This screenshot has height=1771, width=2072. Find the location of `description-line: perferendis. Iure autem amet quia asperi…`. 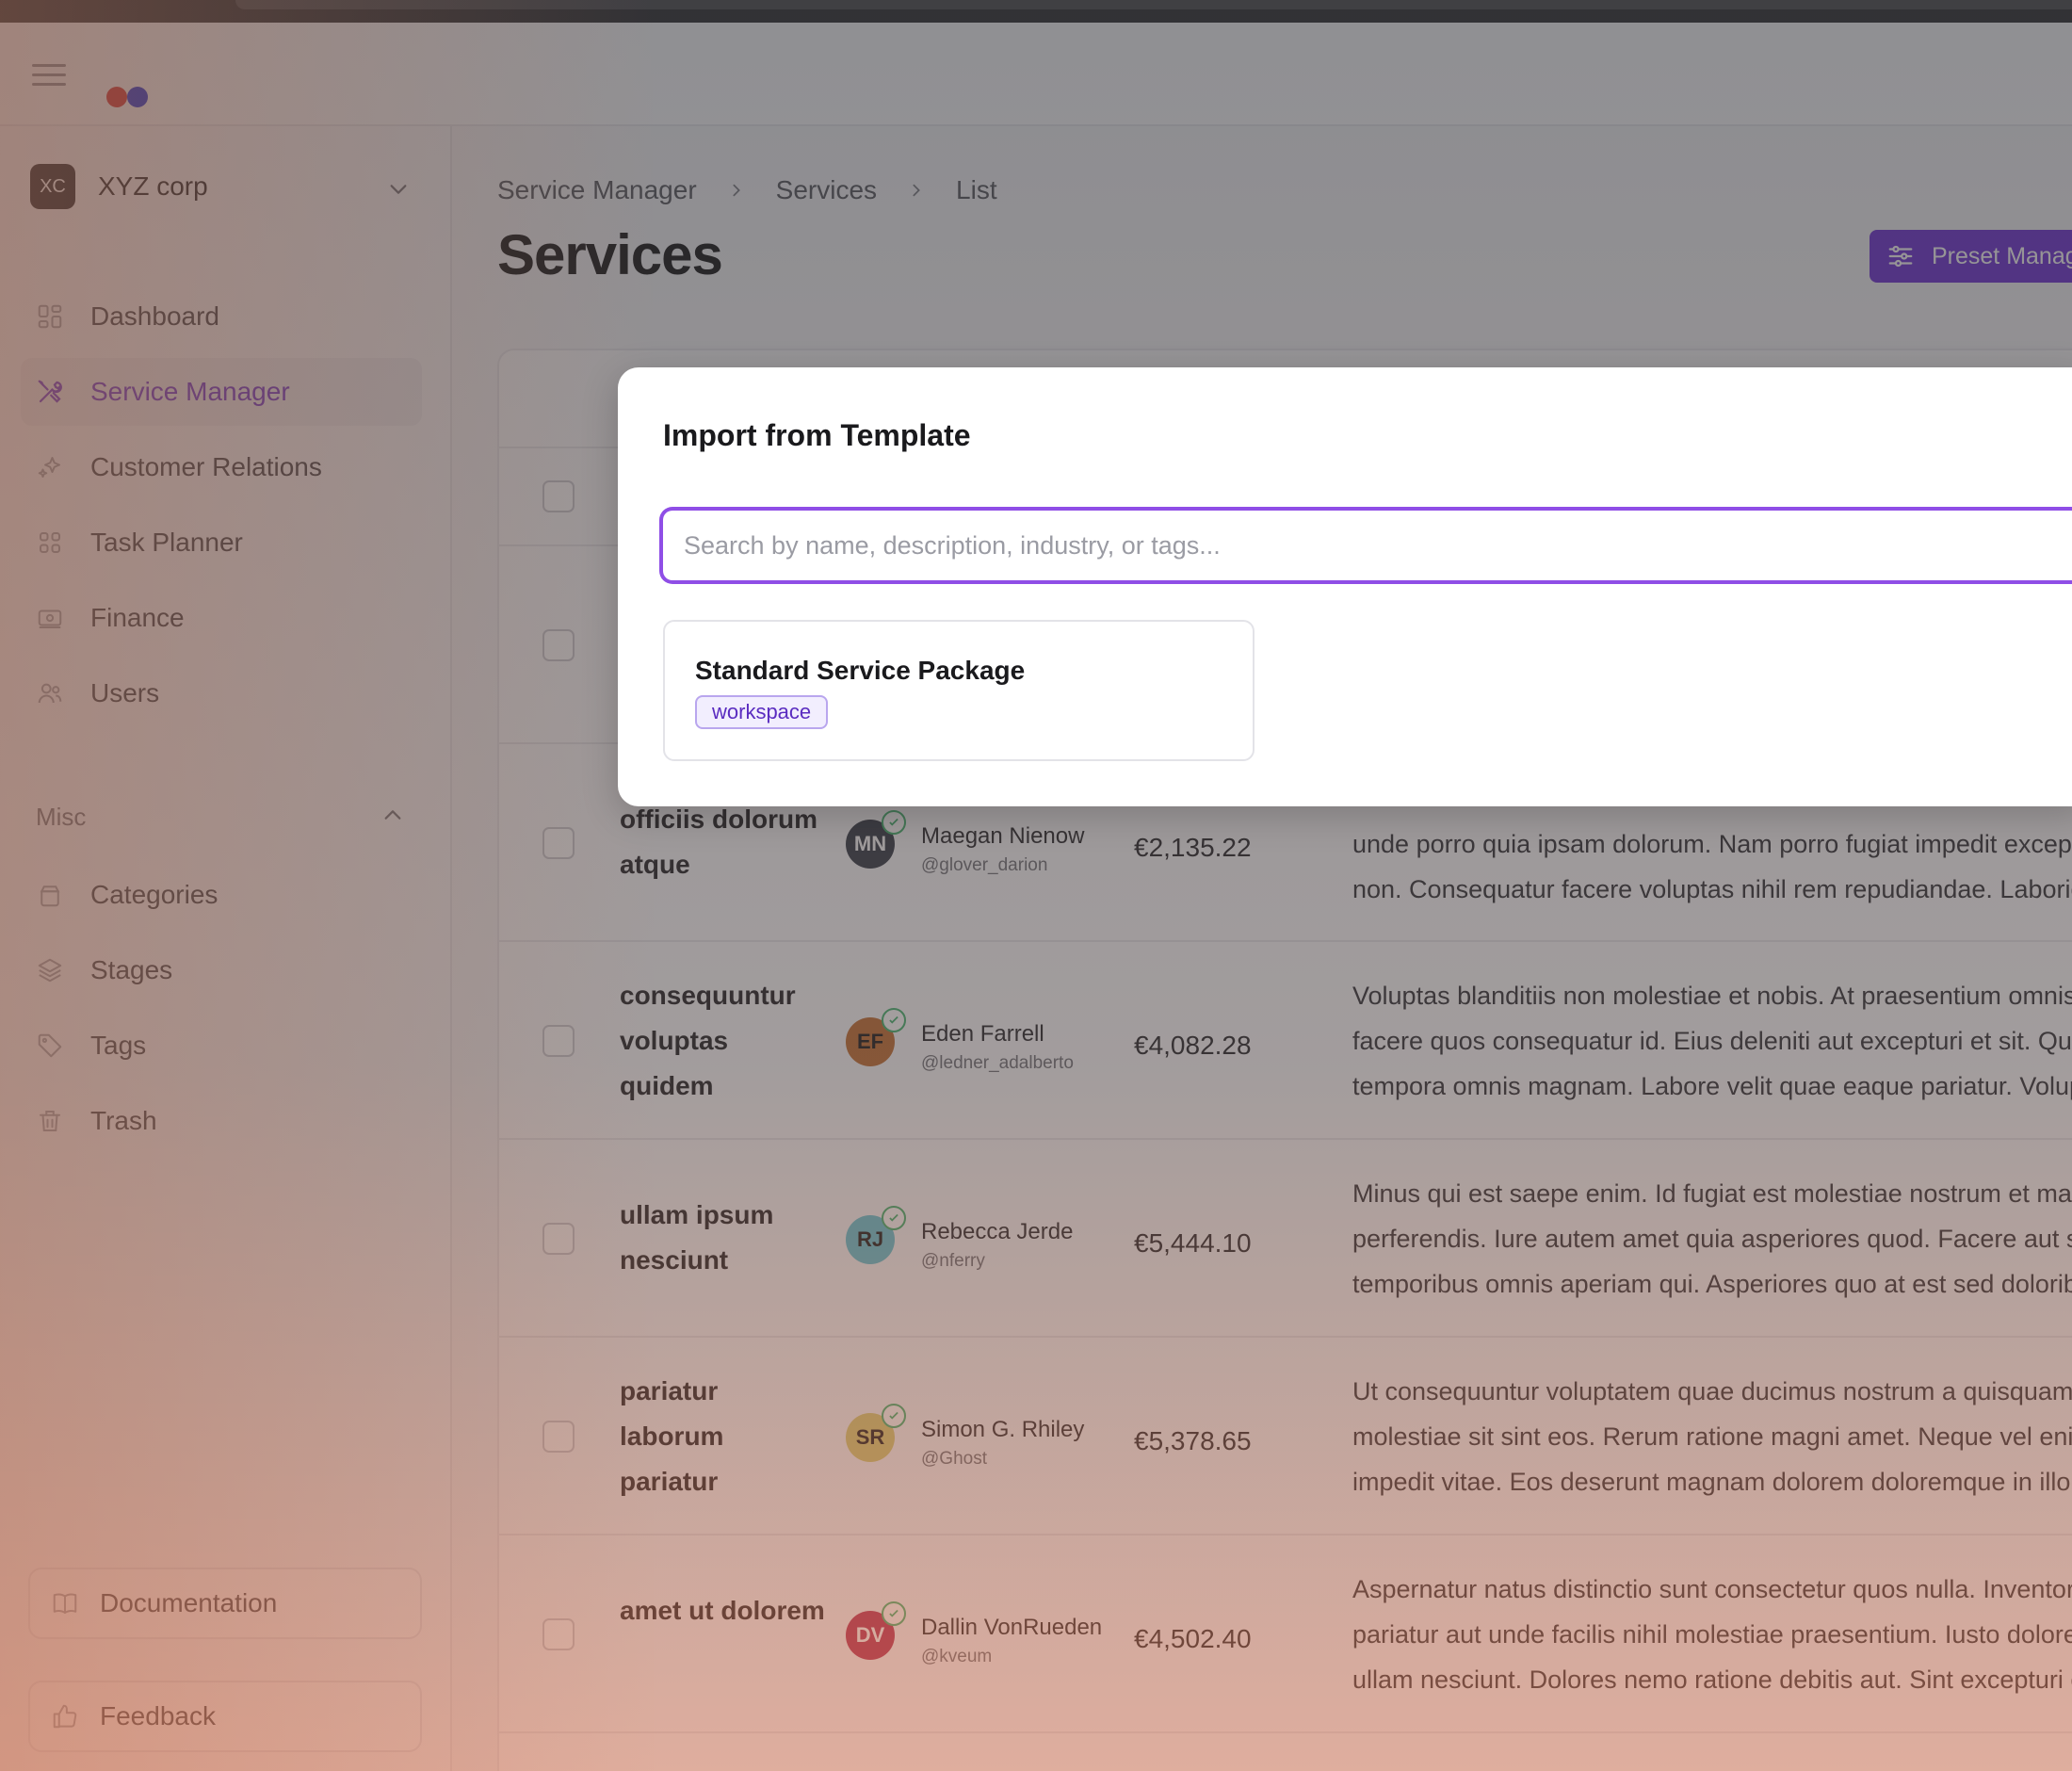

description-line: perferendis. Iure autem amet quia asperi… is located at coordinates (1712, 1239).